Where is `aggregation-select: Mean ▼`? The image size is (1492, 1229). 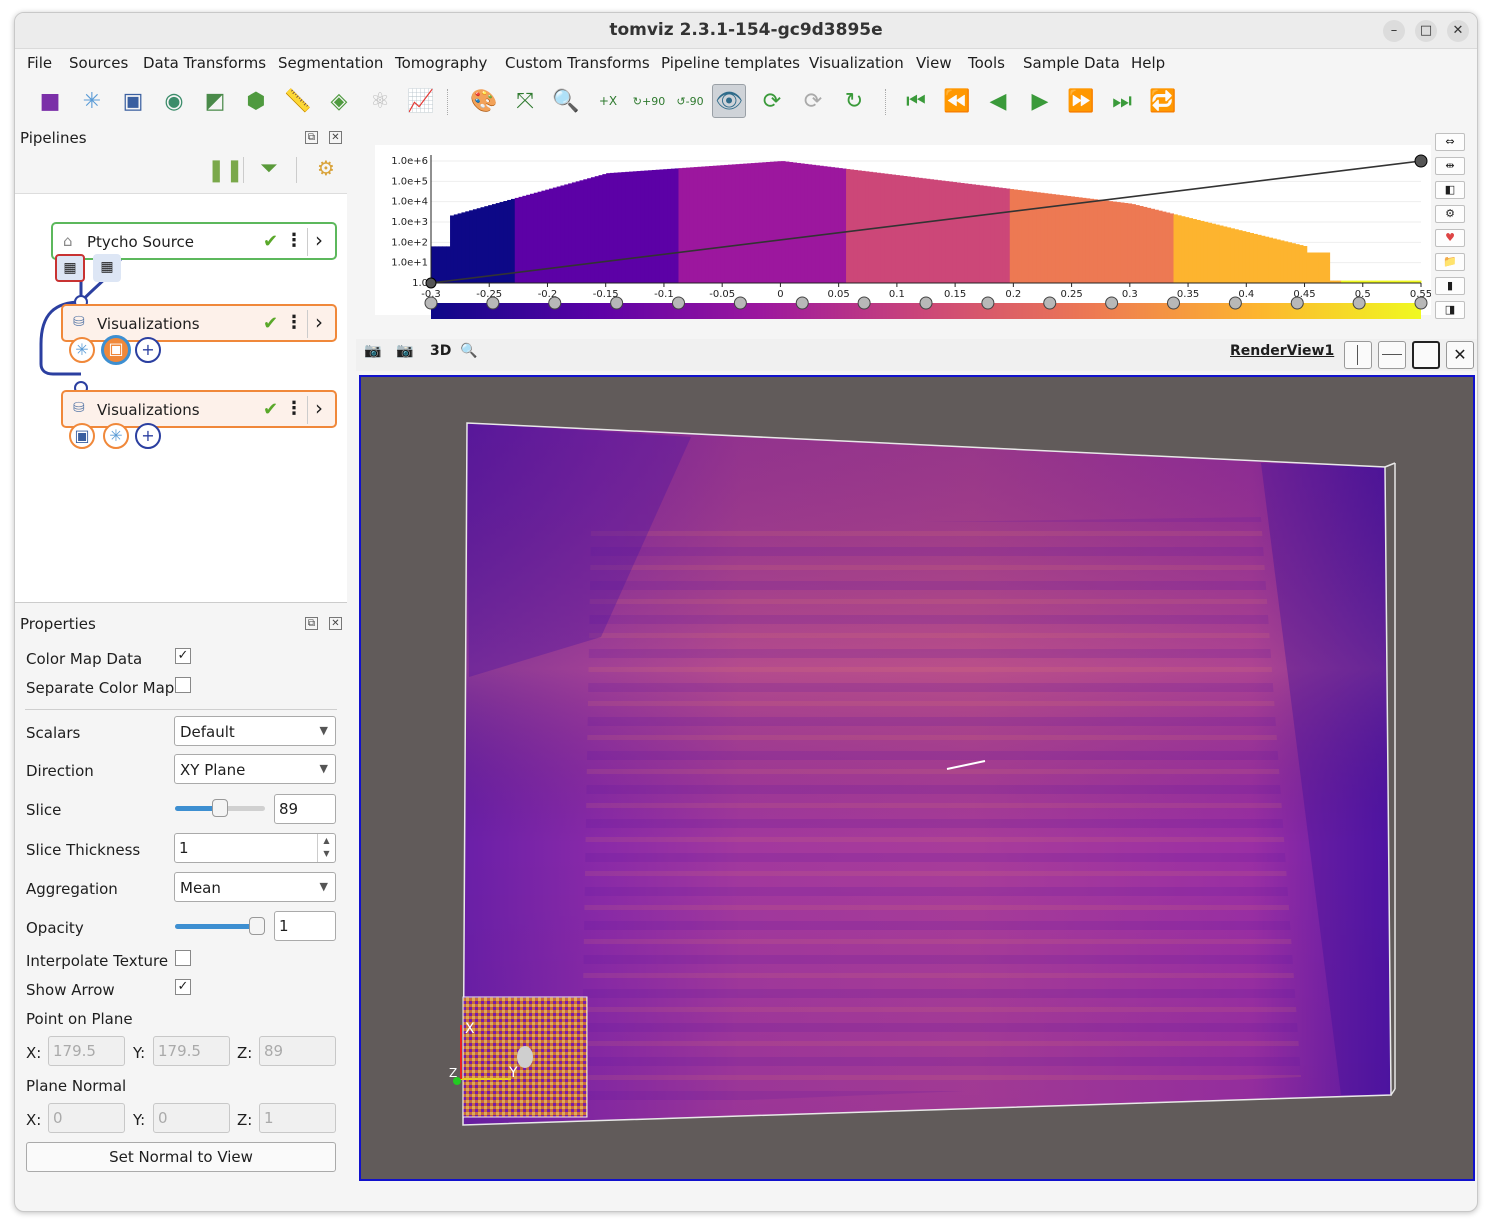 aggregation-select: Mean ▼ is located at coordinates (255, 887).